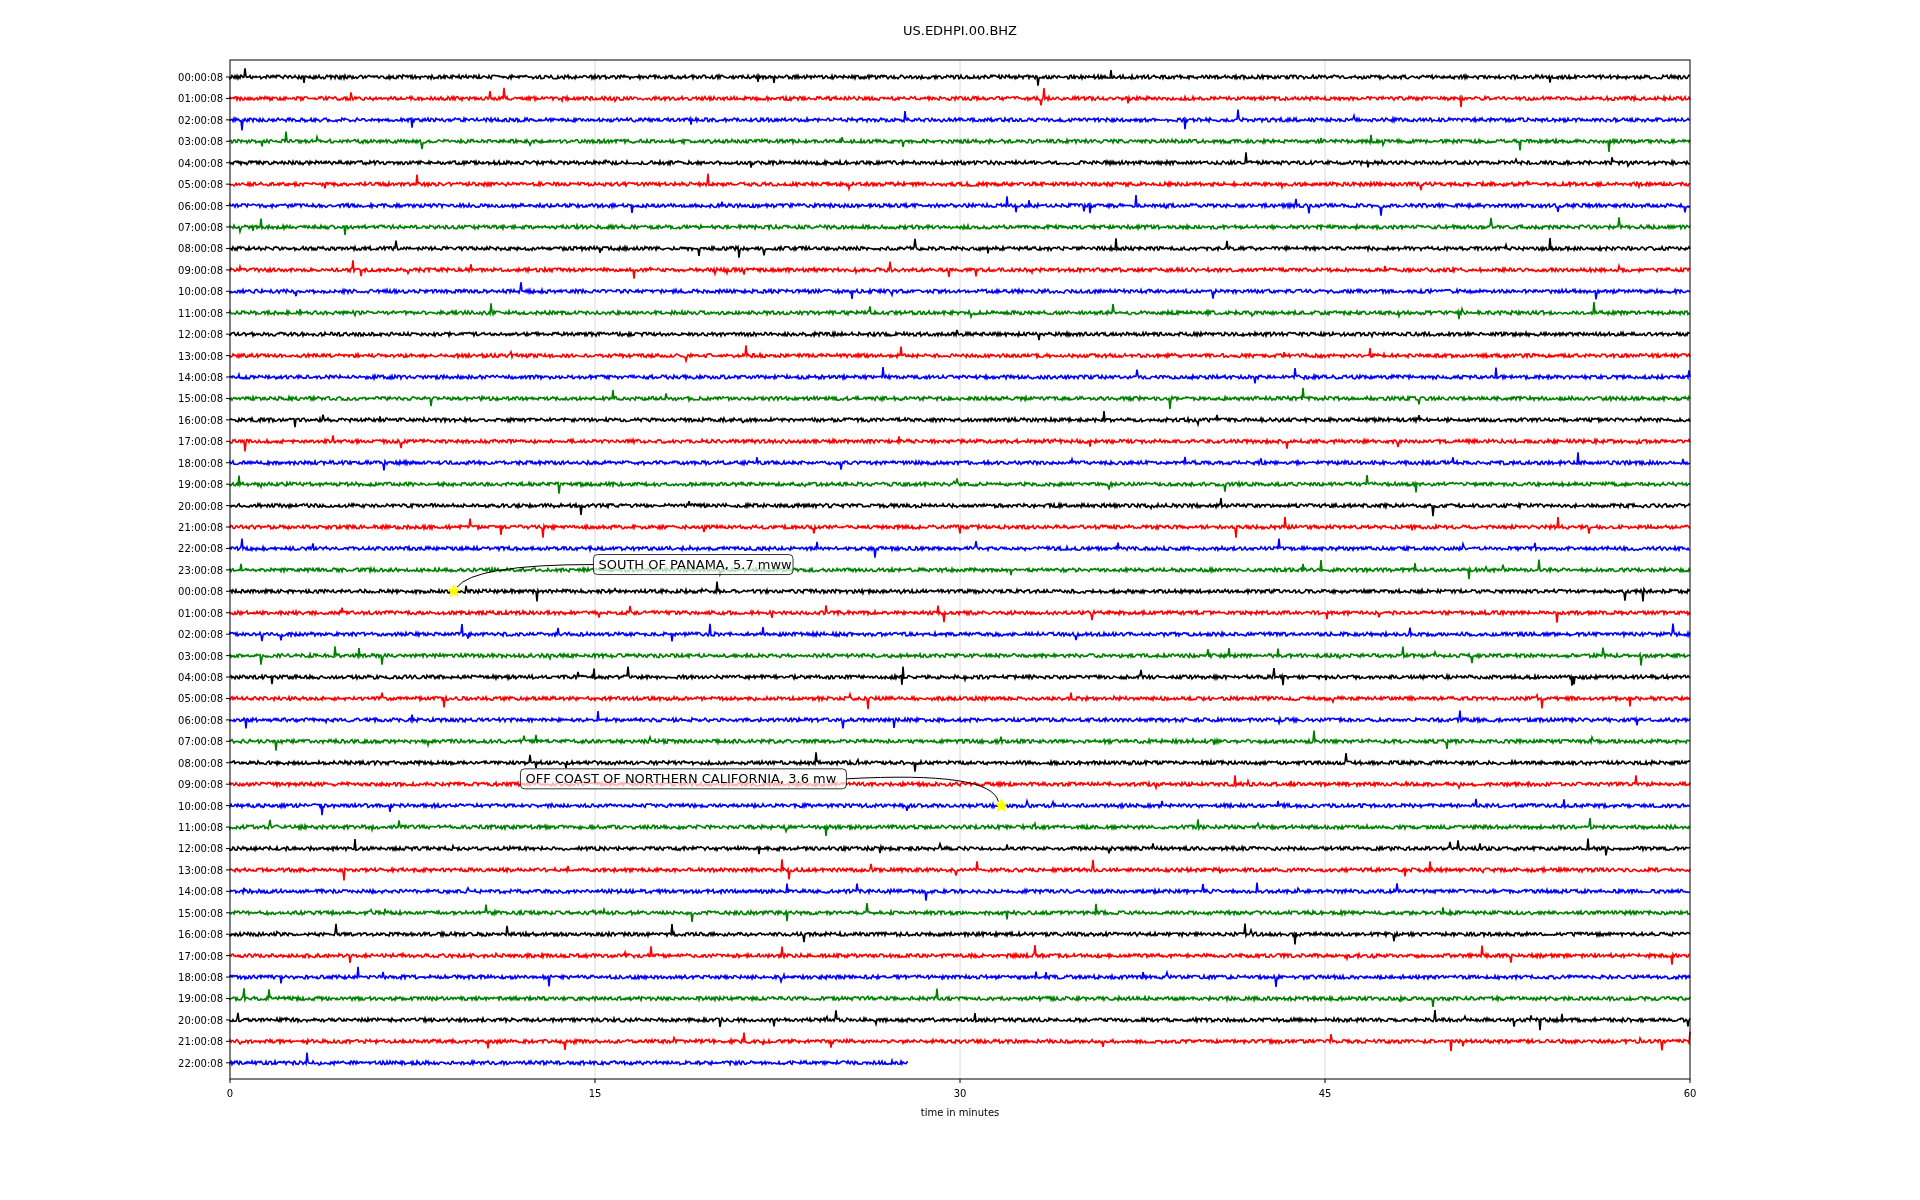 Image resolution: width=1920 pixels, height=1200 pixels. Describe the element at coordinates (693, 564) in the screenshot. I see `event-label: SOUTH OF PANAMA, 5.7 mww` at that location.